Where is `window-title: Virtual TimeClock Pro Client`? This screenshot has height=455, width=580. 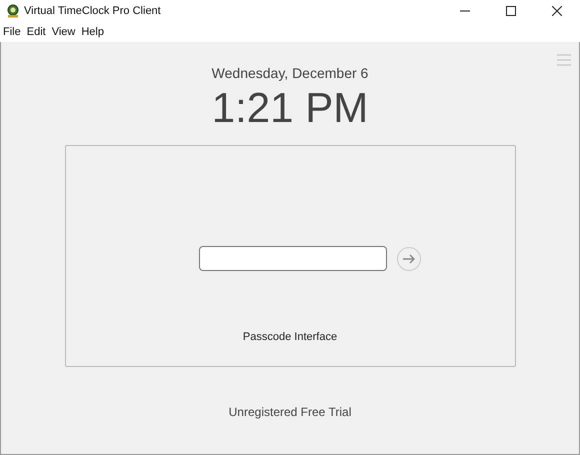
window-title: Virtual TimeClock Pro Client is located at coordinates (92, 11).